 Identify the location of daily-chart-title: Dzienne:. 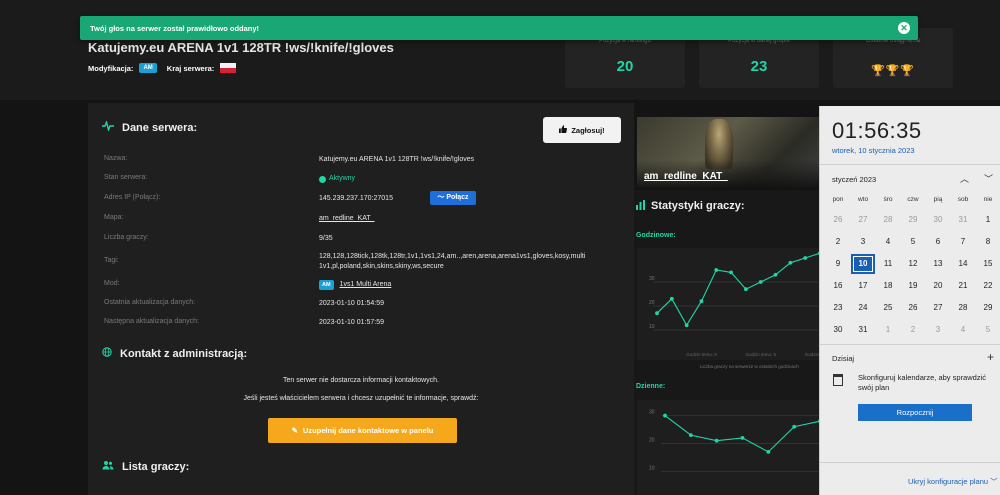
(651, 386).